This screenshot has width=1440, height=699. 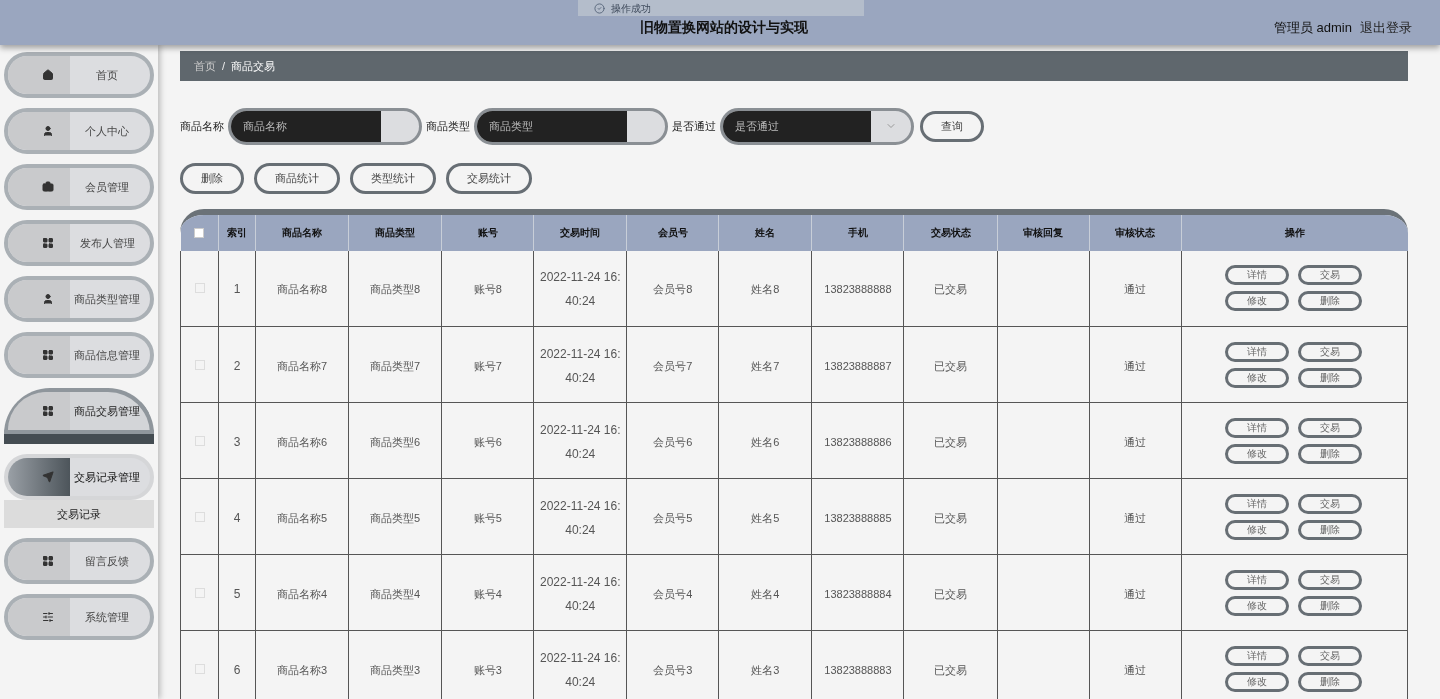 What do you see at coordinates (487, 517) in the screenshot?
I see `table-cell: 账号5` at bounding box center [487, 517].